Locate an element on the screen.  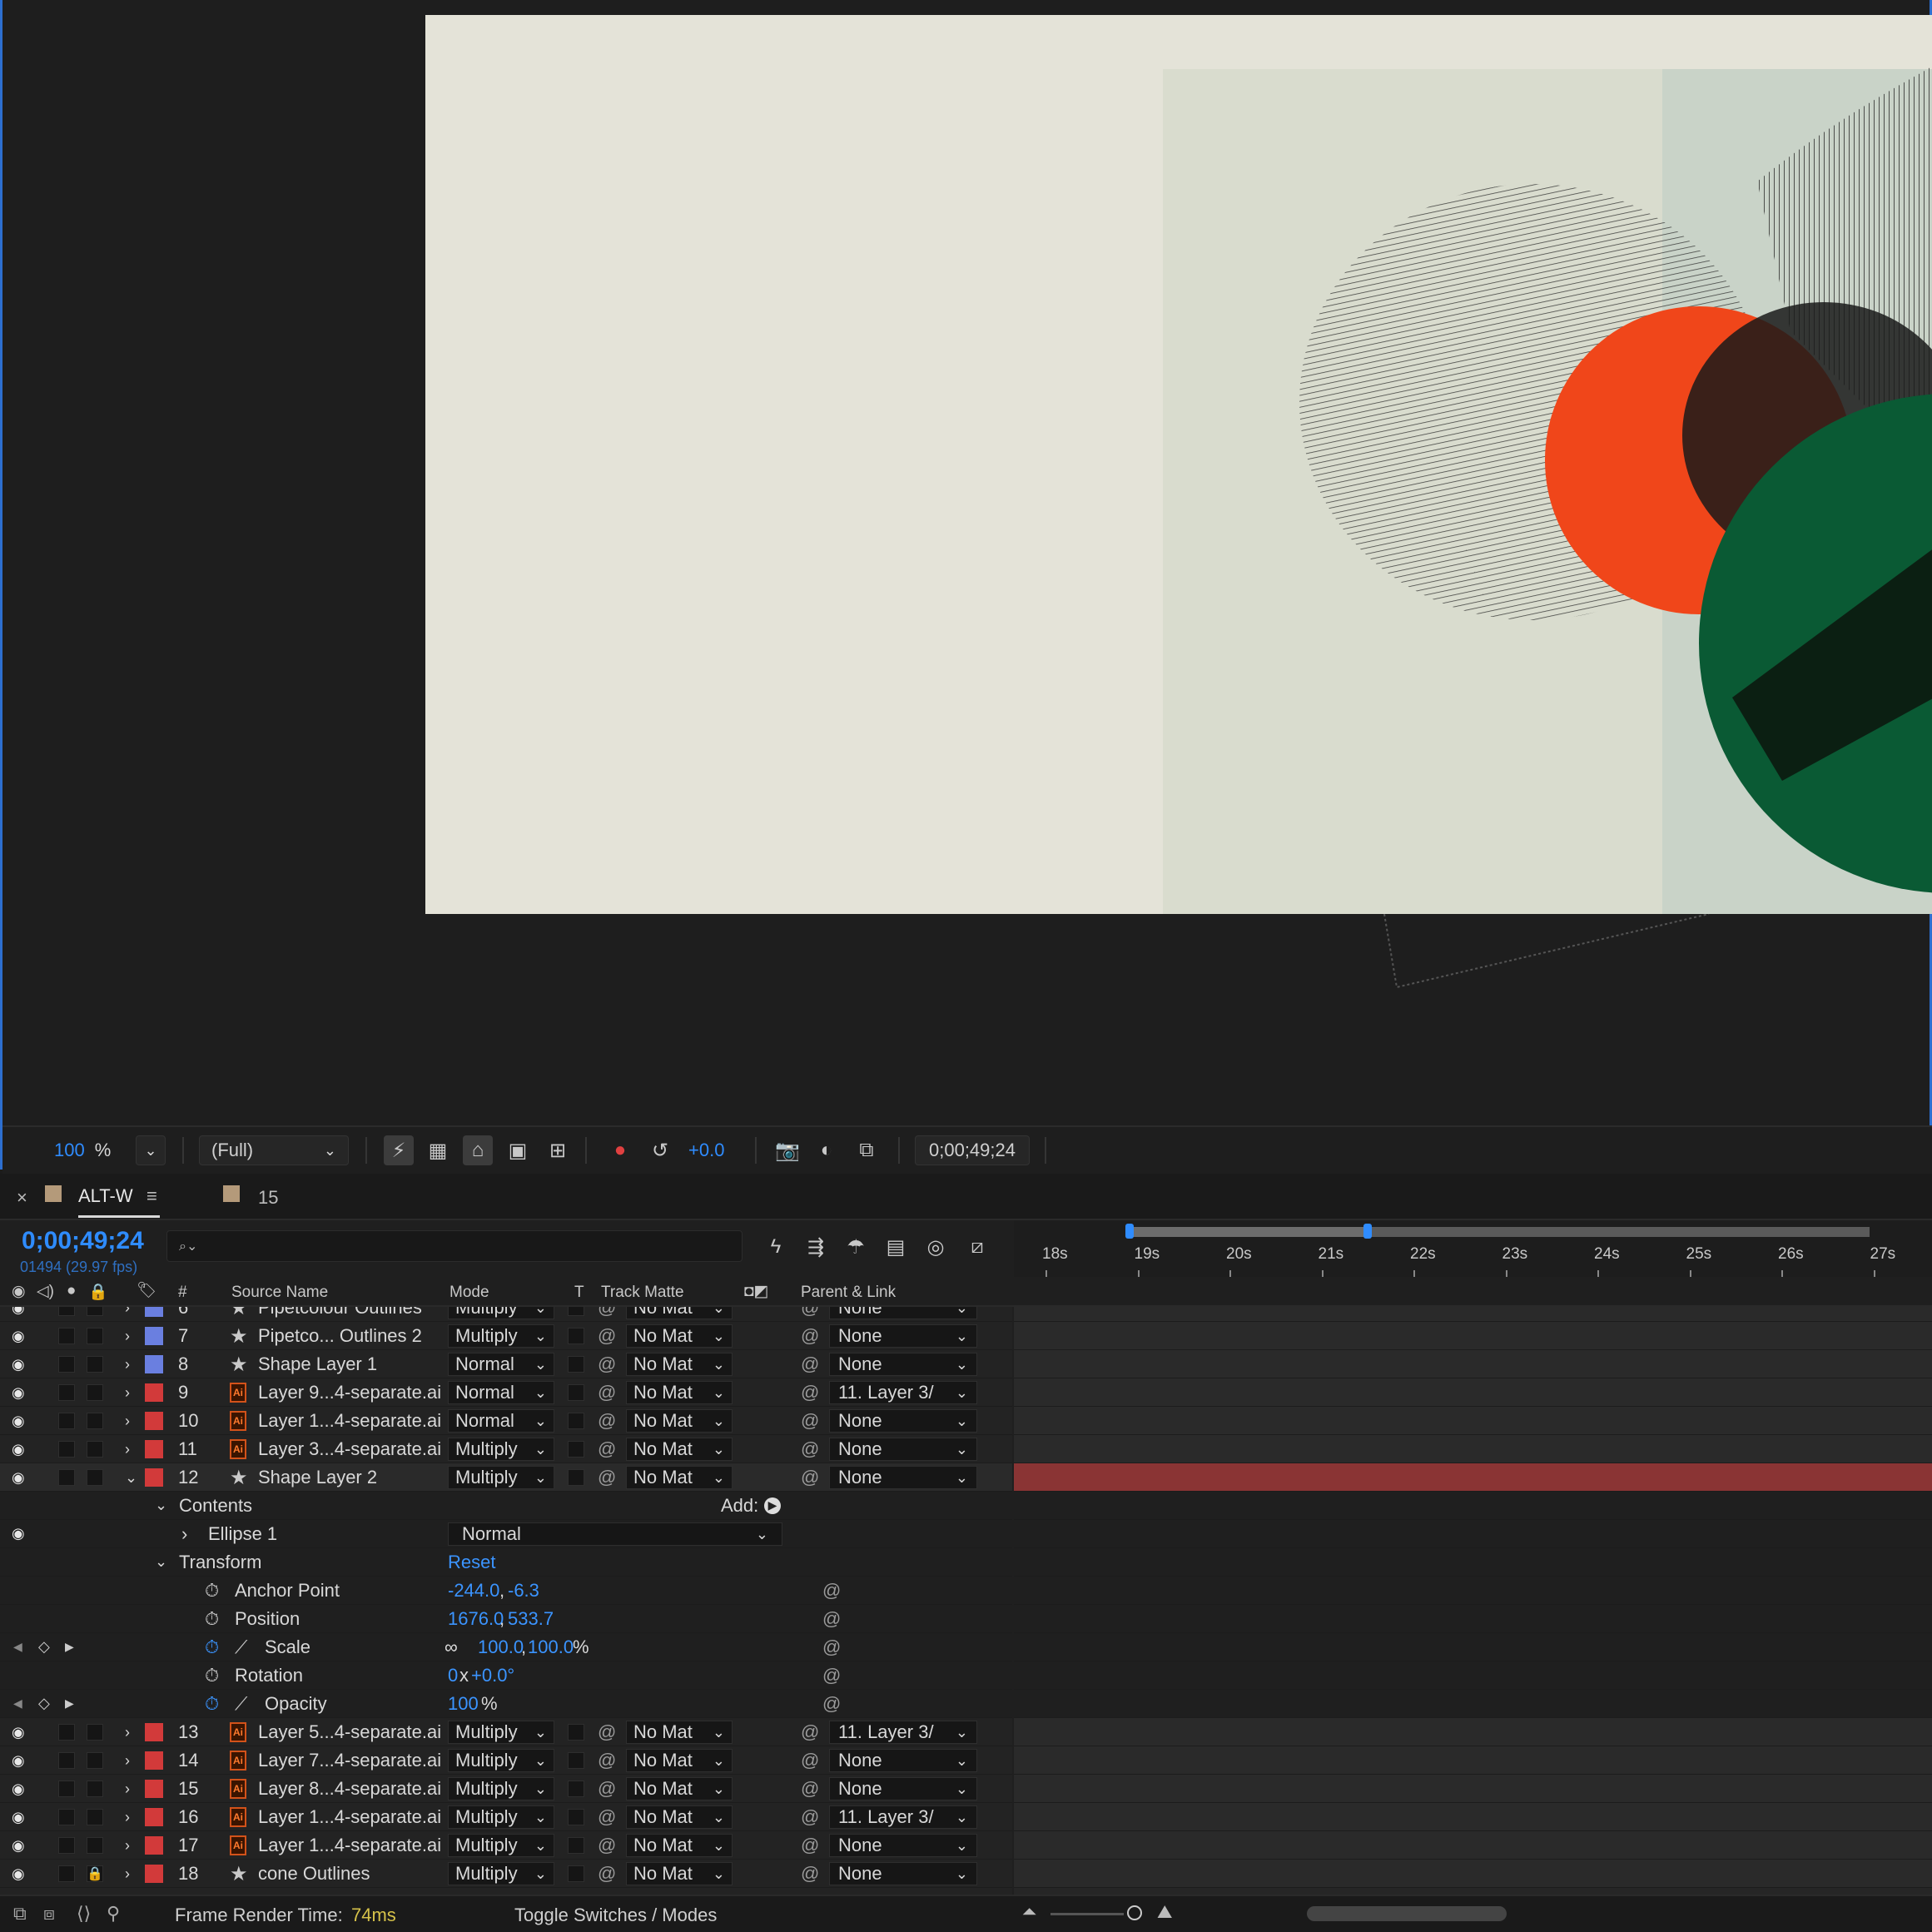
hide-shy-icon: ⇶ is located at coordinates (816, 1247).